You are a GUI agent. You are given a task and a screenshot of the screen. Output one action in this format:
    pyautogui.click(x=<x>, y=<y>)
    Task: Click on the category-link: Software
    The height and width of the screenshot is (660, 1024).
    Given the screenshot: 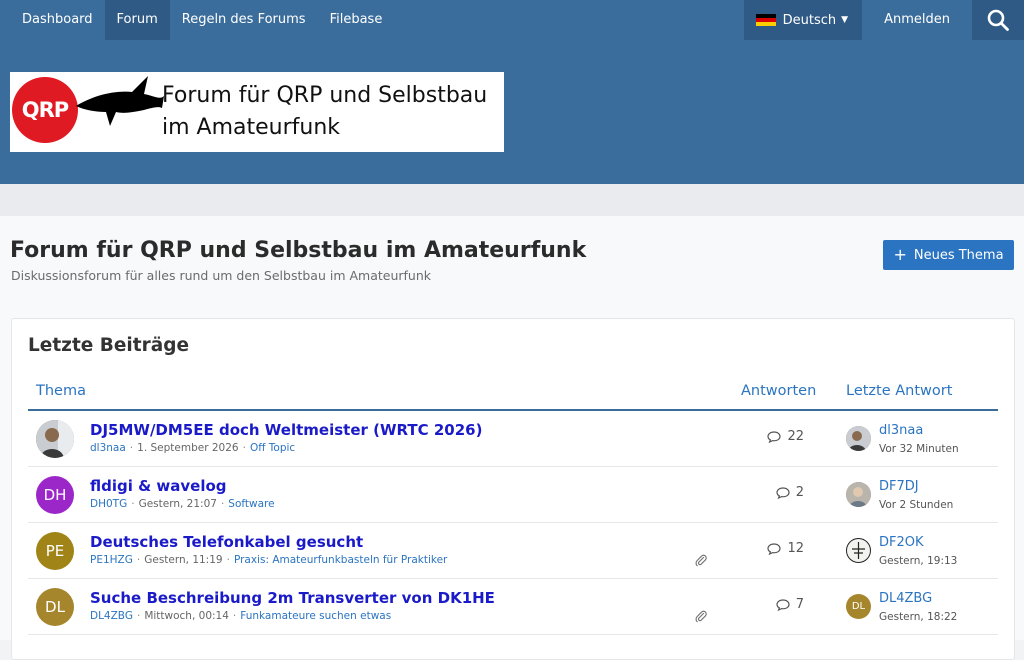 What is the action you would take?
    pyautogui.click(x=251, y=504)
    